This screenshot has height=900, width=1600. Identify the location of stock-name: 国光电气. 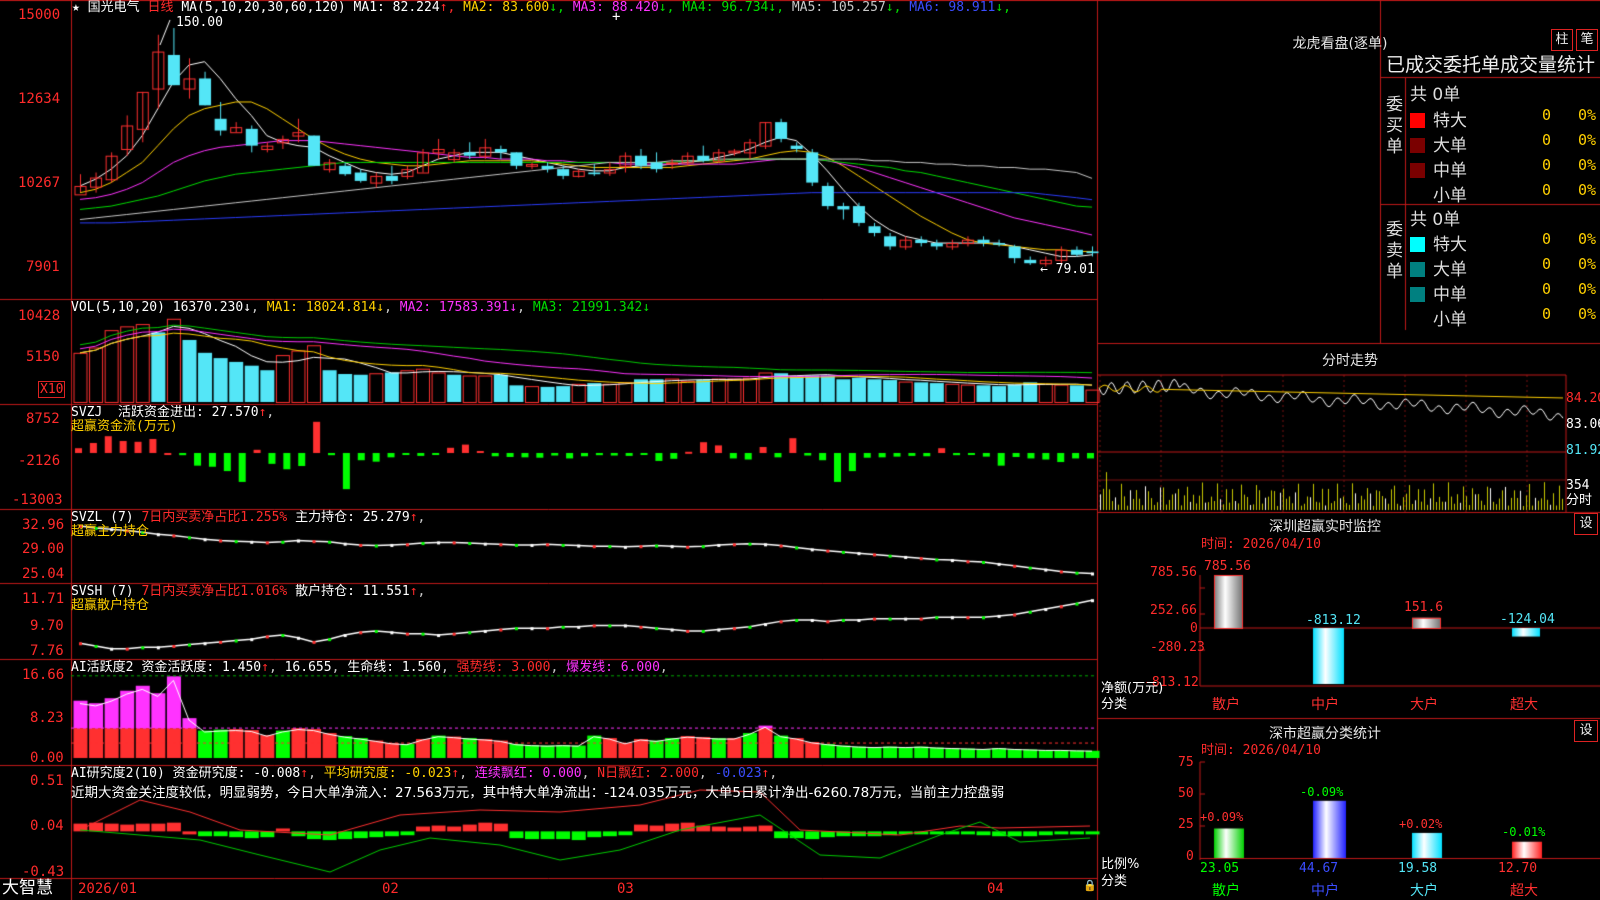
(114, 7).